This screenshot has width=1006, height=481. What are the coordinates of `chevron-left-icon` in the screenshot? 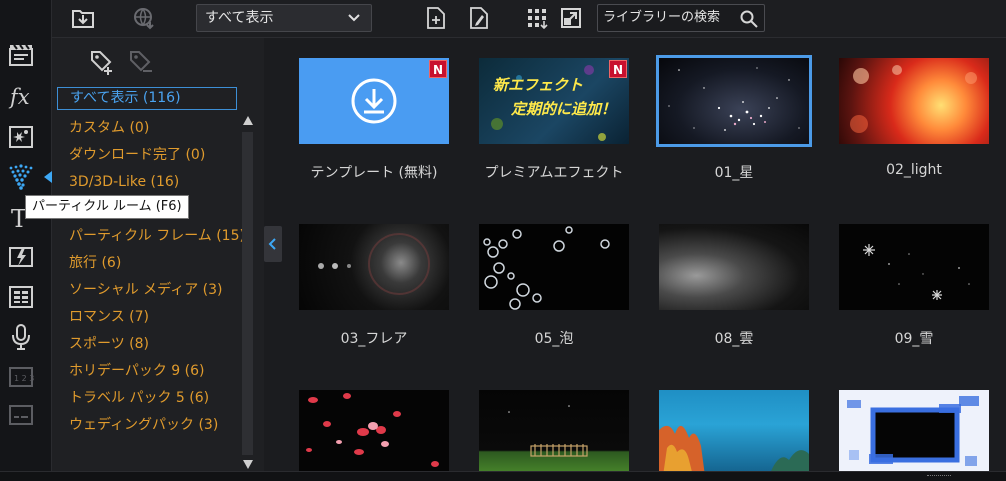 It's located at (272, 244).